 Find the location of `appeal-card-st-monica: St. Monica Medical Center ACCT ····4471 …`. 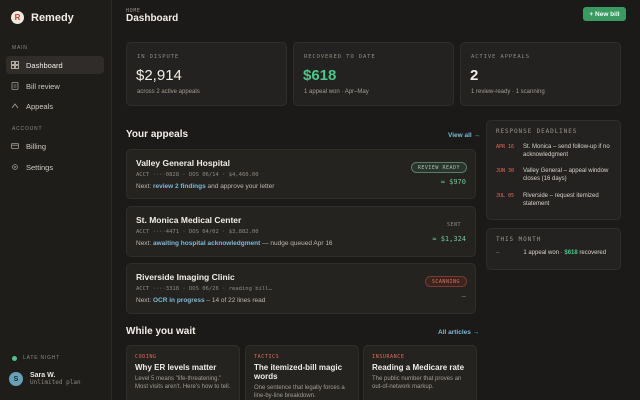

appeal-card-st-monica: St. Monica Medical Center ACCT ····4471 … is located at coordinates (301, 231).